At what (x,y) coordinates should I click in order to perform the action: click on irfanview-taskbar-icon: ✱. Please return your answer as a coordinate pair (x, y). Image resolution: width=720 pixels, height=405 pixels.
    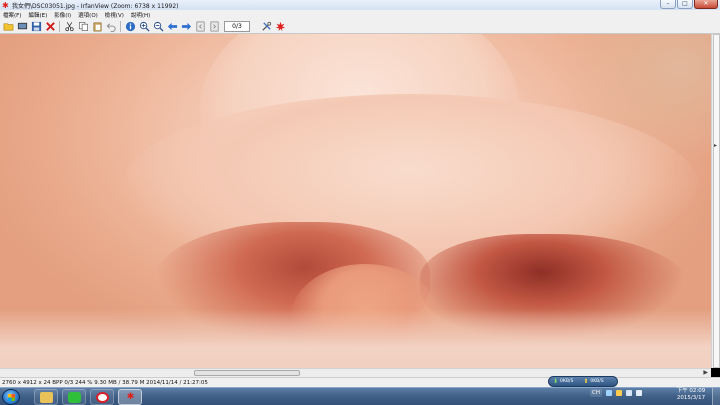
    Looking at the image, I should click on (130, 397).